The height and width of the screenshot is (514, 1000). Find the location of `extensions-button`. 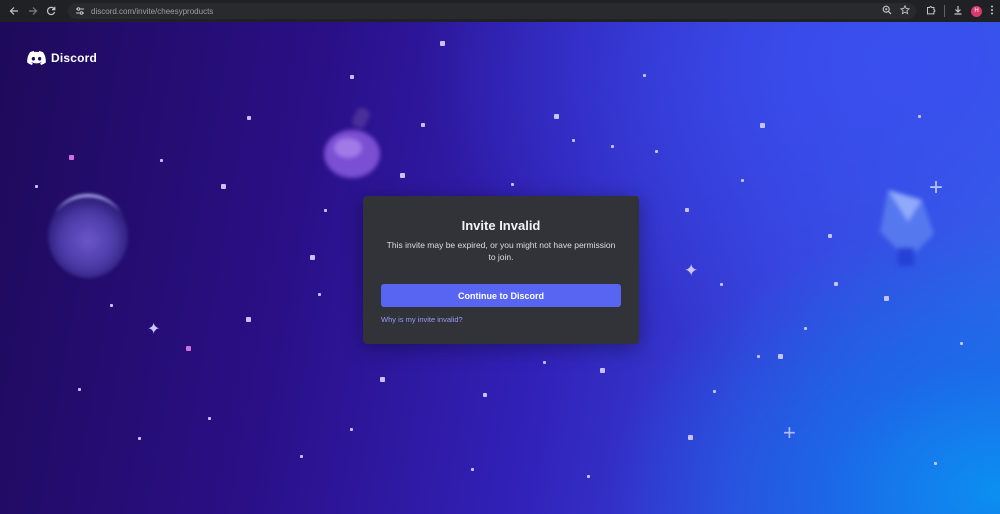

extensions-button is located at coordinates (931, 11).